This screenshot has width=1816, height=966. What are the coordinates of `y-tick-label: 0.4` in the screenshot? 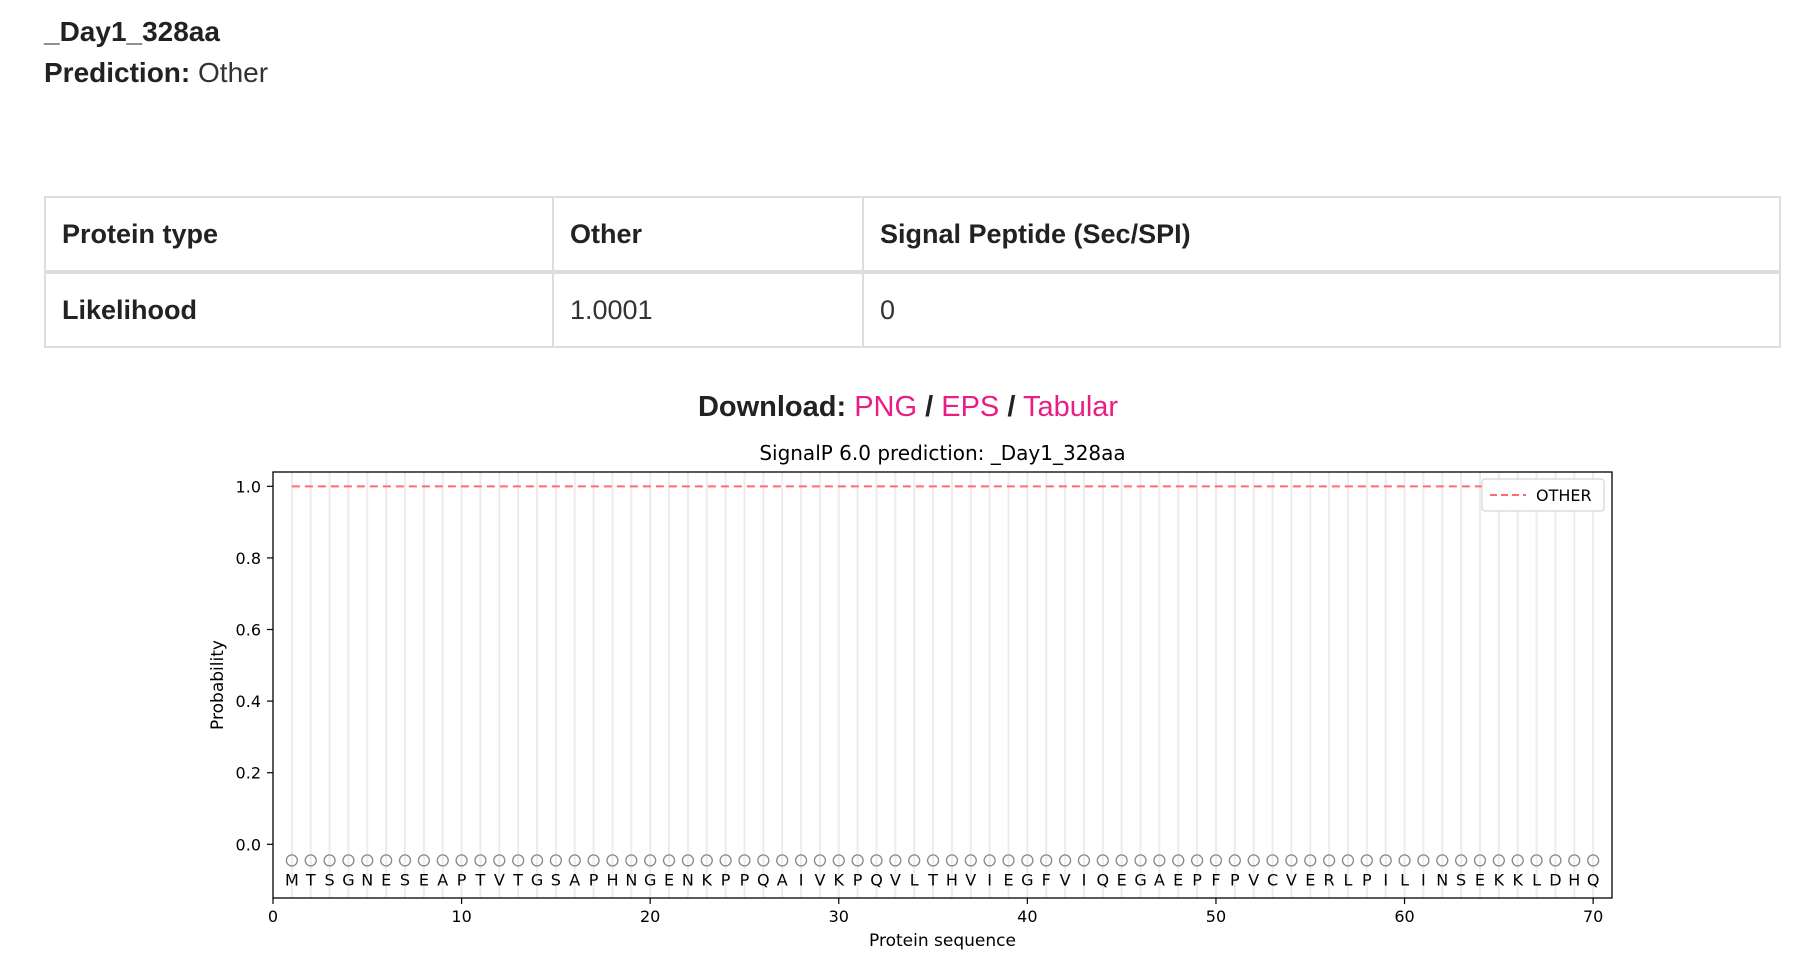 It's located at (248, 701).